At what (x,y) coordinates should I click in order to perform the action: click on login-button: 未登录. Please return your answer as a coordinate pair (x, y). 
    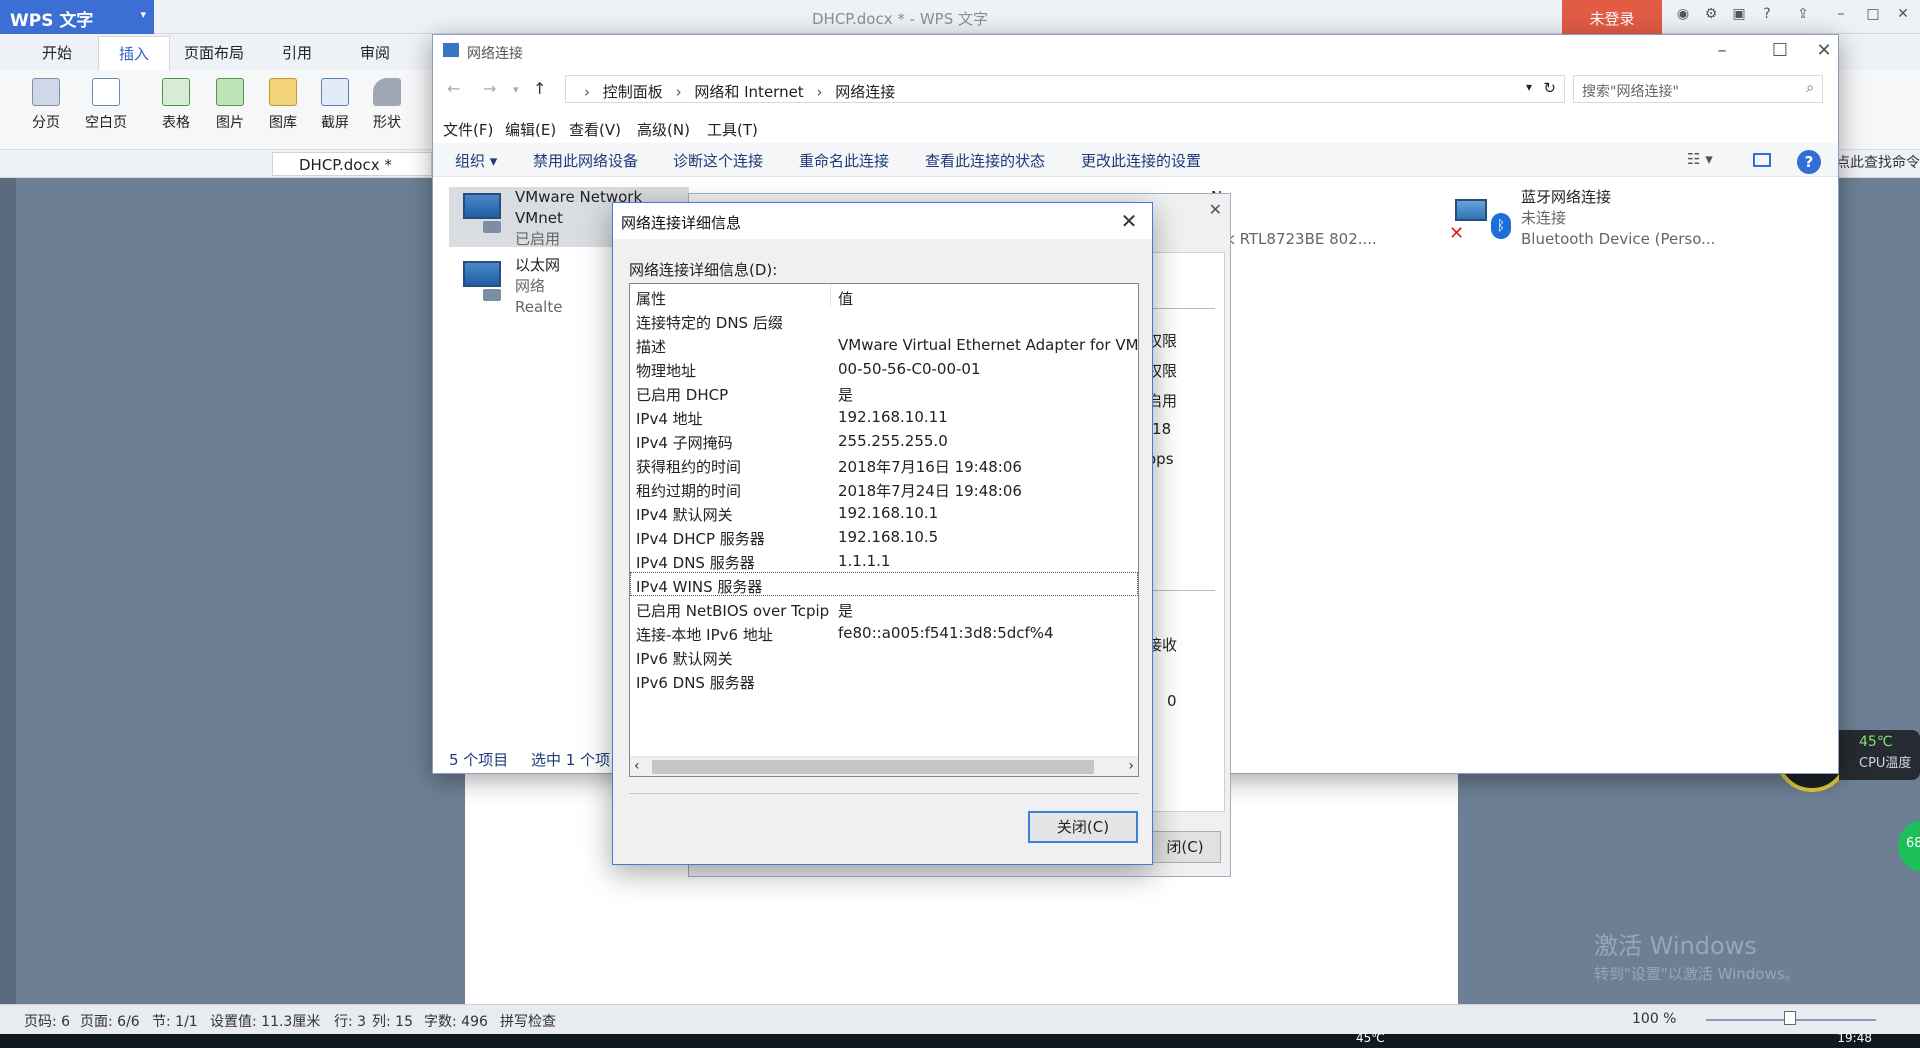
    Looking at the image, I should click on (1612, 17).